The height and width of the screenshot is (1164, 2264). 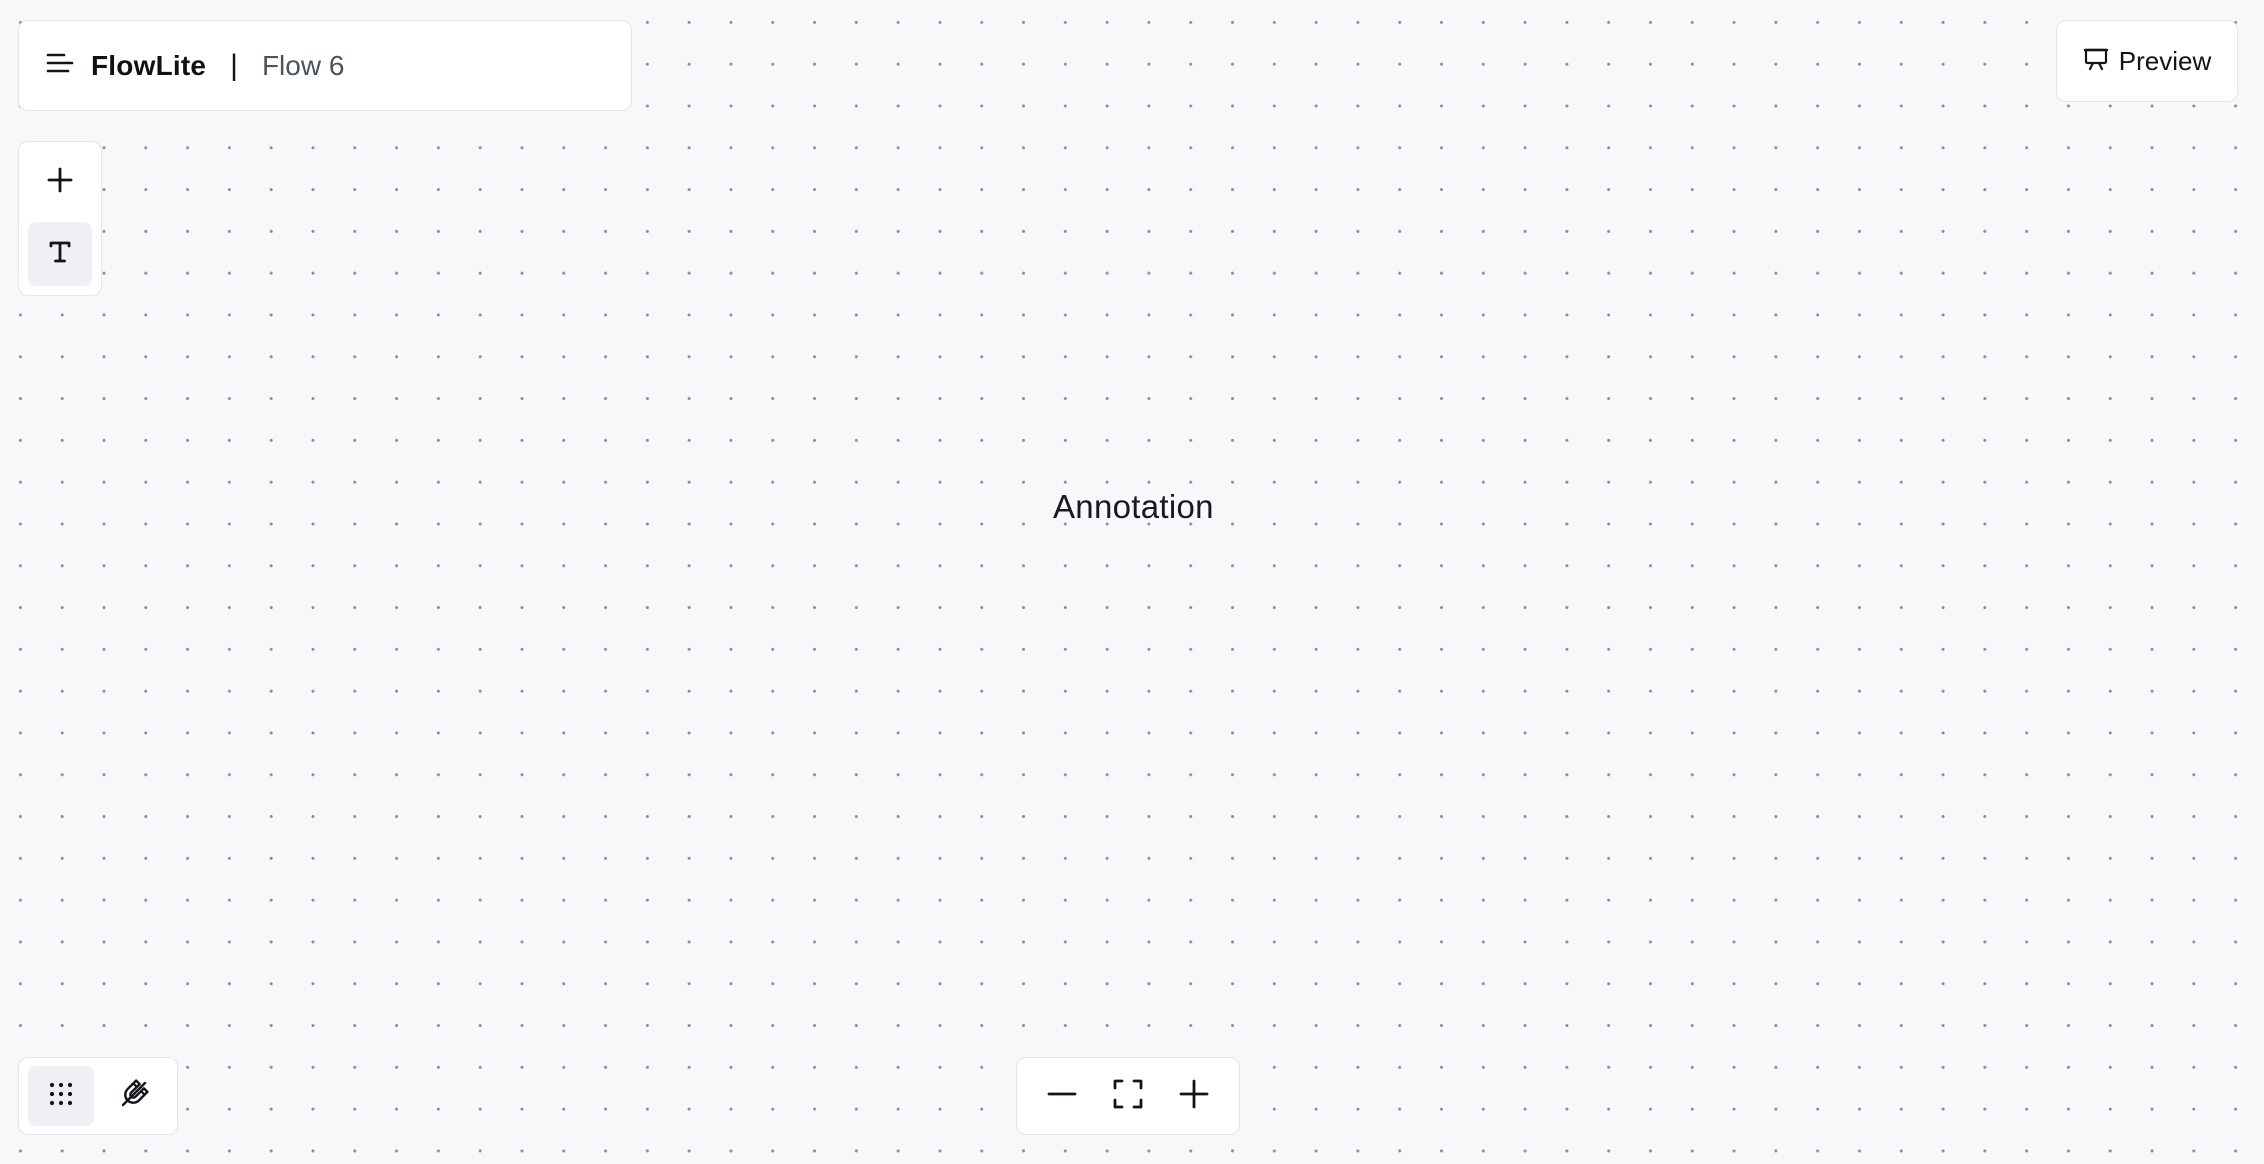 What do you see at coordinates (303, 66) in the screenshot?
I see `flow-name: Flow 6` at bounding box center [303, 66].